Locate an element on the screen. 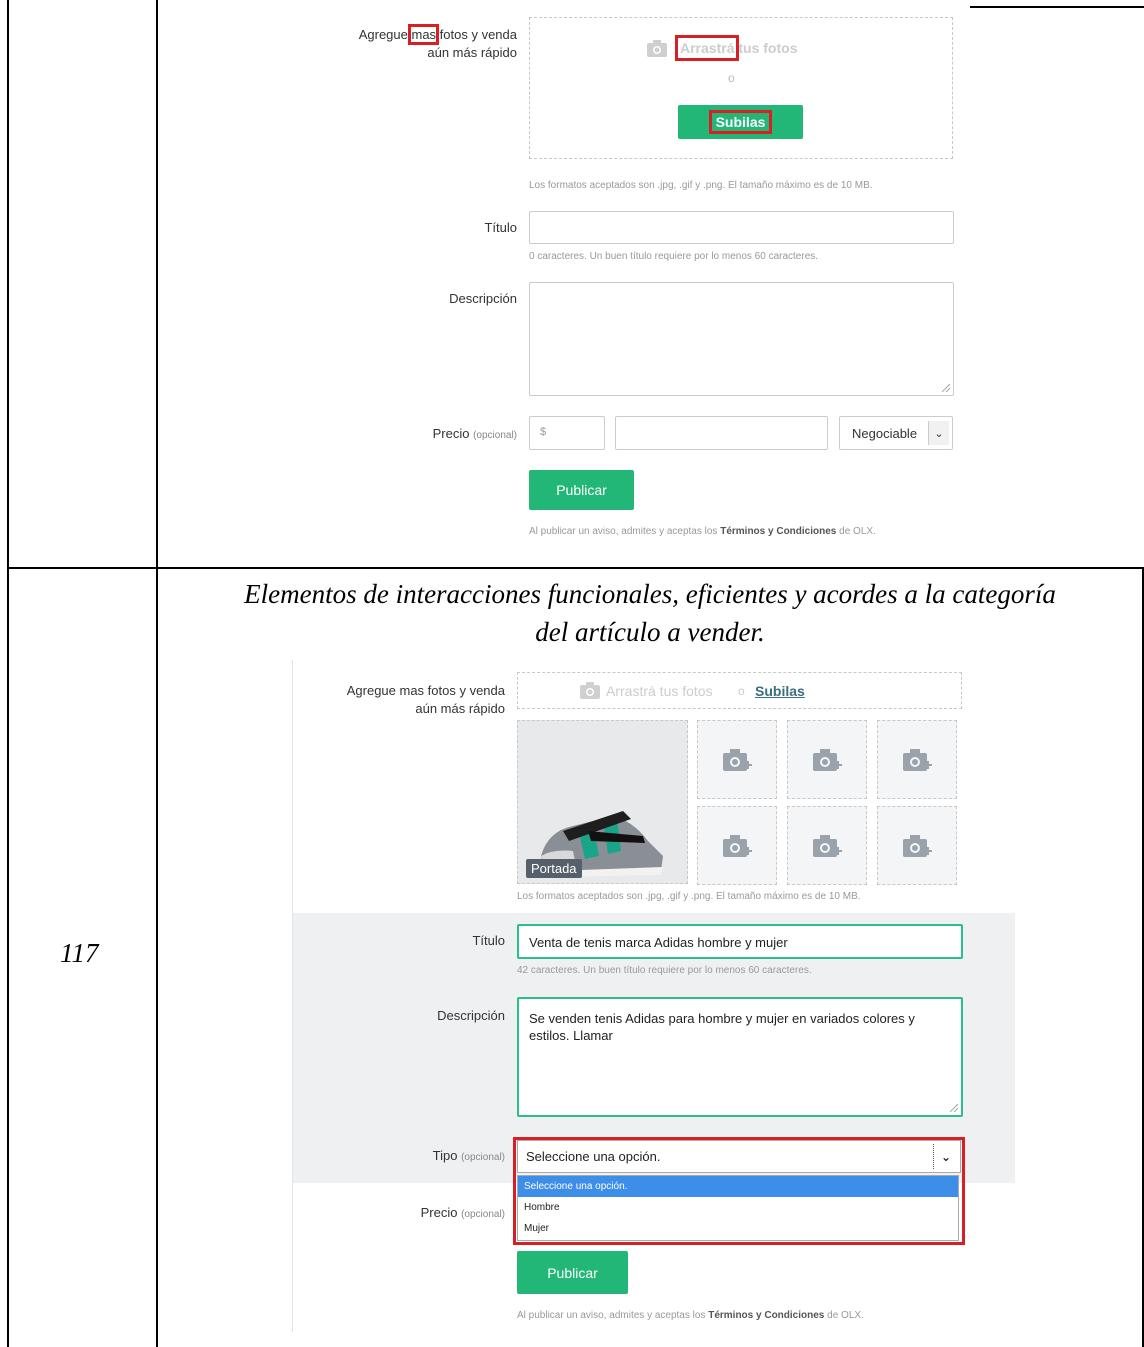  table-border-left is located at coordinates (8, 673).